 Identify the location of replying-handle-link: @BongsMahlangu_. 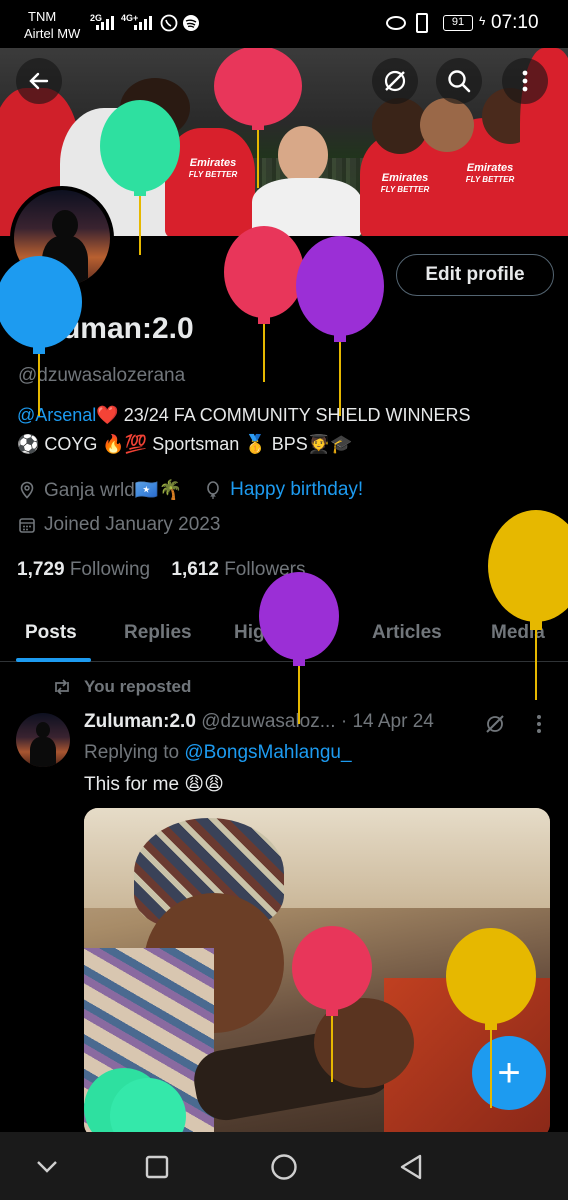
(267, 752).